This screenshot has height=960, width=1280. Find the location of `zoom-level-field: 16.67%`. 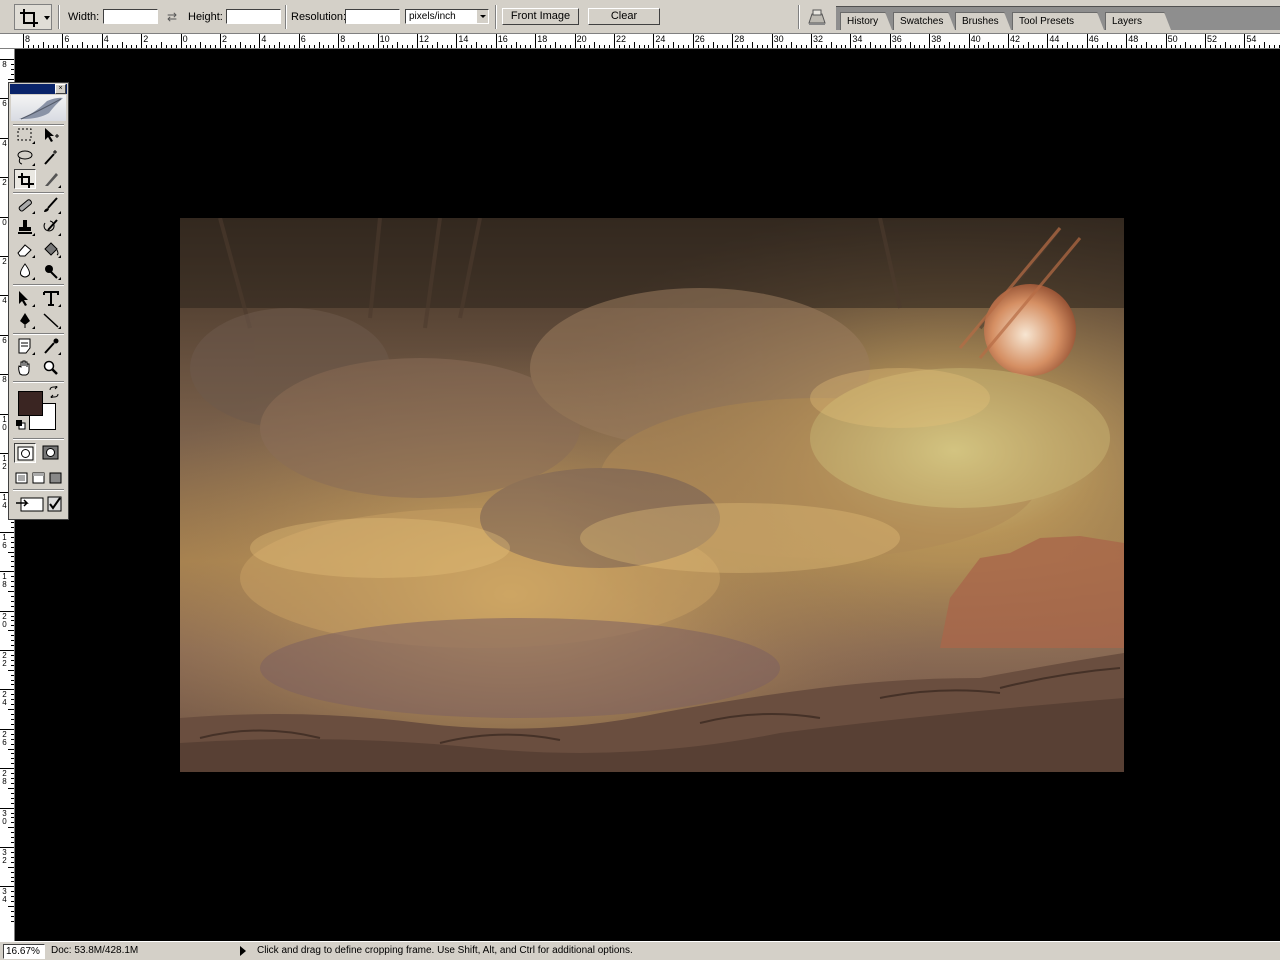

zoom-level-field: 16.67% is located at coordinates (24, 951).